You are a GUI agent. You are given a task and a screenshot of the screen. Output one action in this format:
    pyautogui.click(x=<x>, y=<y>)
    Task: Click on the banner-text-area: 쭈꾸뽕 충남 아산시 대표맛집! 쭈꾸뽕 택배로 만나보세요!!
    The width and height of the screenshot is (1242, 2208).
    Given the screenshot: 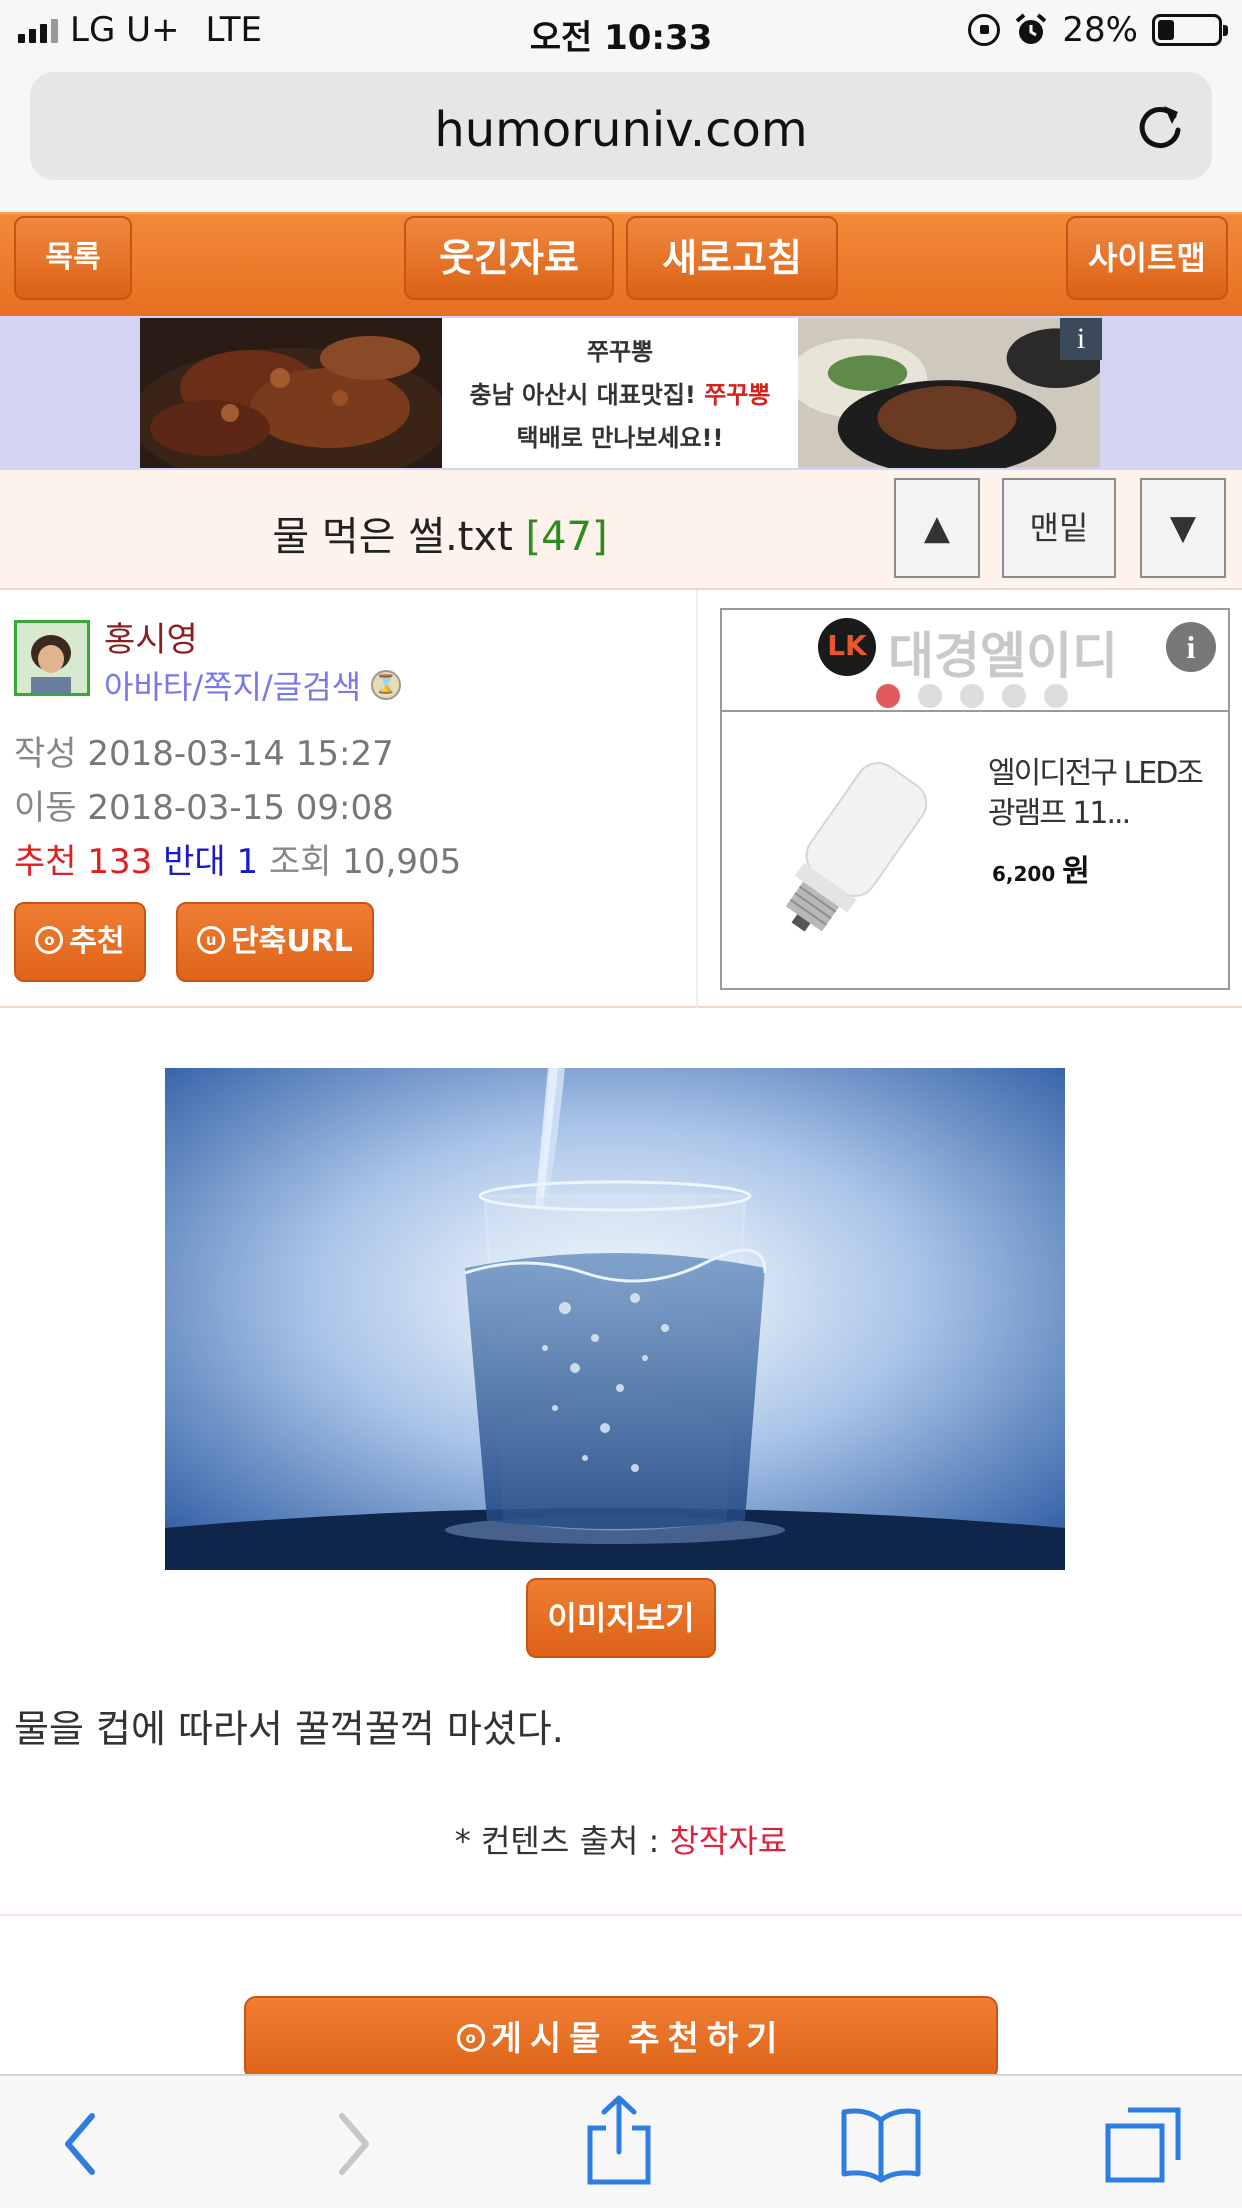 What is the action you would take?
    pyautogui.click(x=620, y=393)
    